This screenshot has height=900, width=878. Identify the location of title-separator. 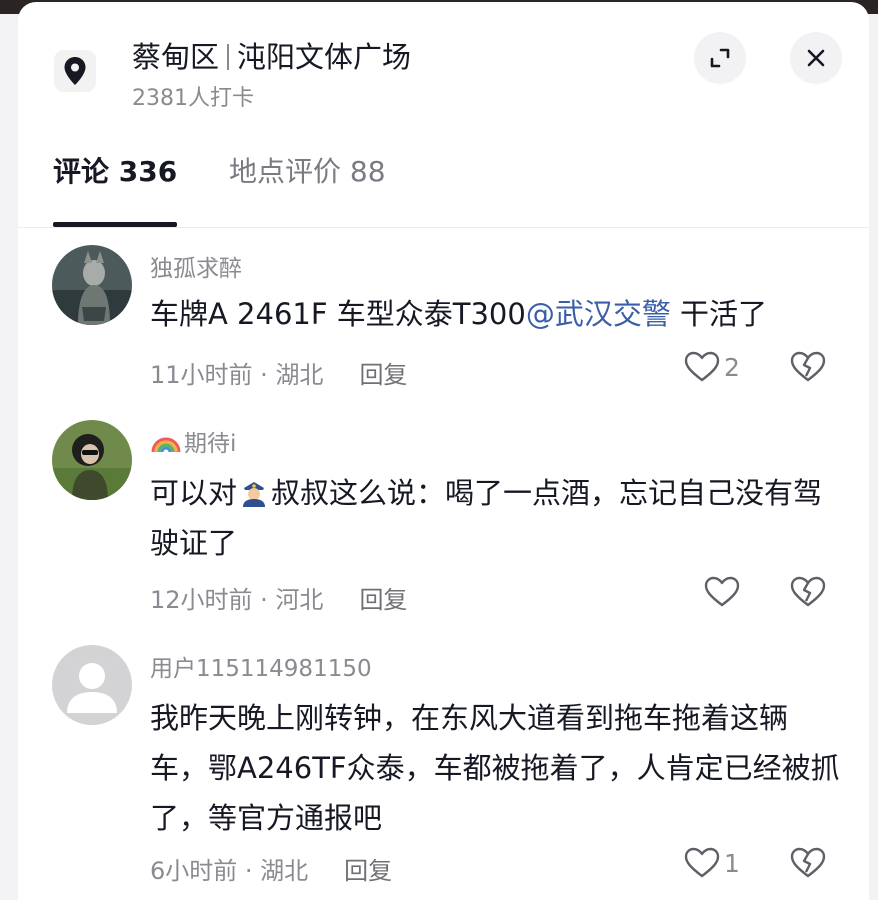
(228, 57).